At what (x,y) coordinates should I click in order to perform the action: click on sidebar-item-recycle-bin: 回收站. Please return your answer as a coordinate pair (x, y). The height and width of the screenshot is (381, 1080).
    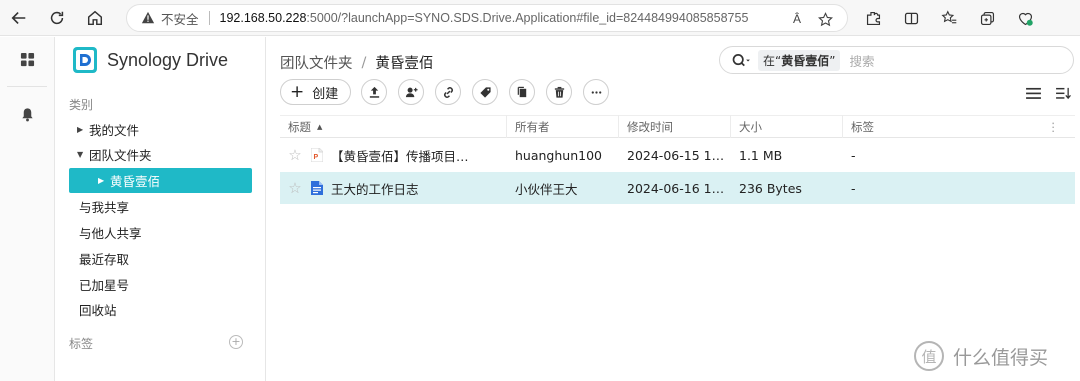
    Looking at the image, I should click on (160, 309).